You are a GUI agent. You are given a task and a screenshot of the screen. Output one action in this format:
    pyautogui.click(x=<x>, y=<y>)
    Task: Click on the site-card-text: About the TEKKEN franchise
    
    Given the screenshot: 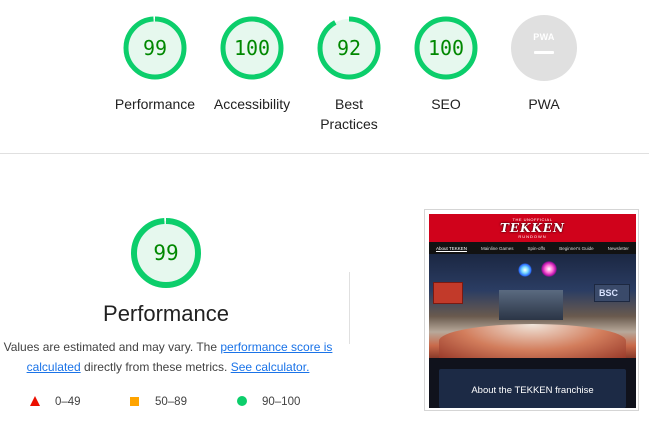 What is the action you would take?
    pyautogui.click(x=532, y=390)
    